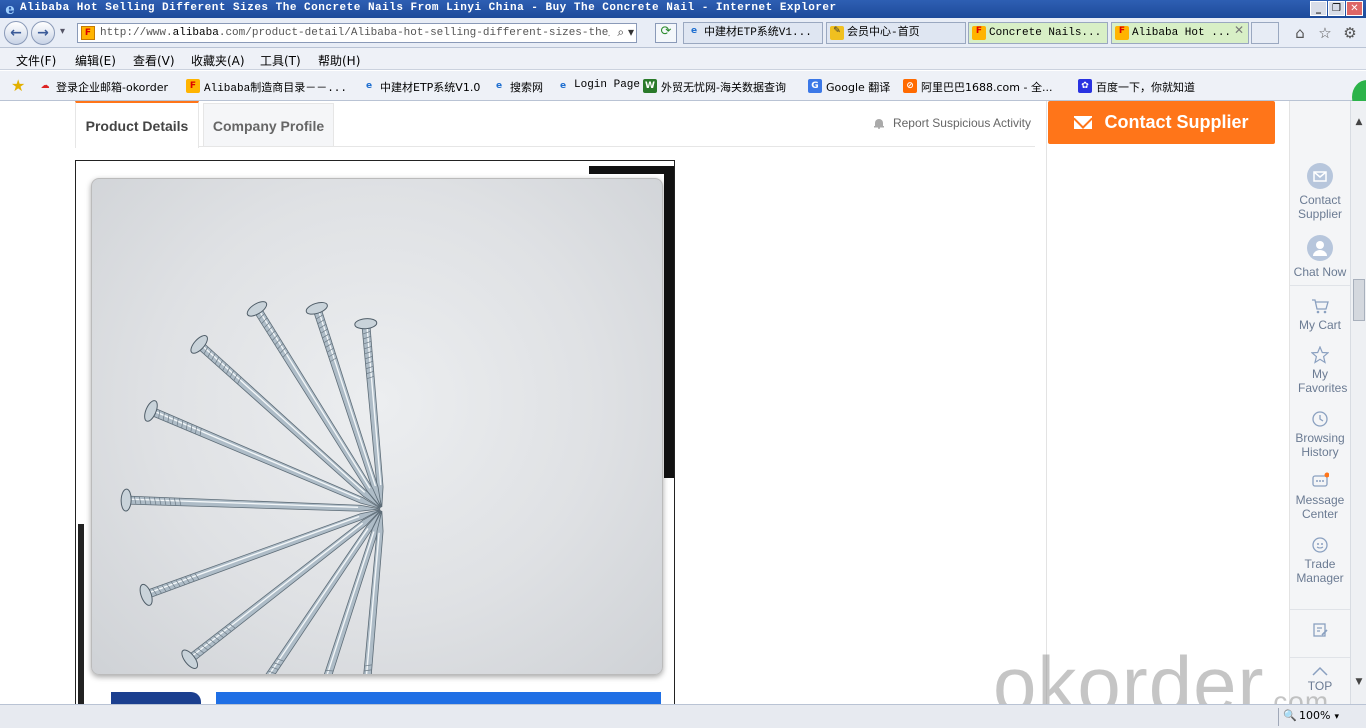 This screenshot has width=1366, height=728. I want to click on rb-label: Trade Manager, so click(1320, 571).